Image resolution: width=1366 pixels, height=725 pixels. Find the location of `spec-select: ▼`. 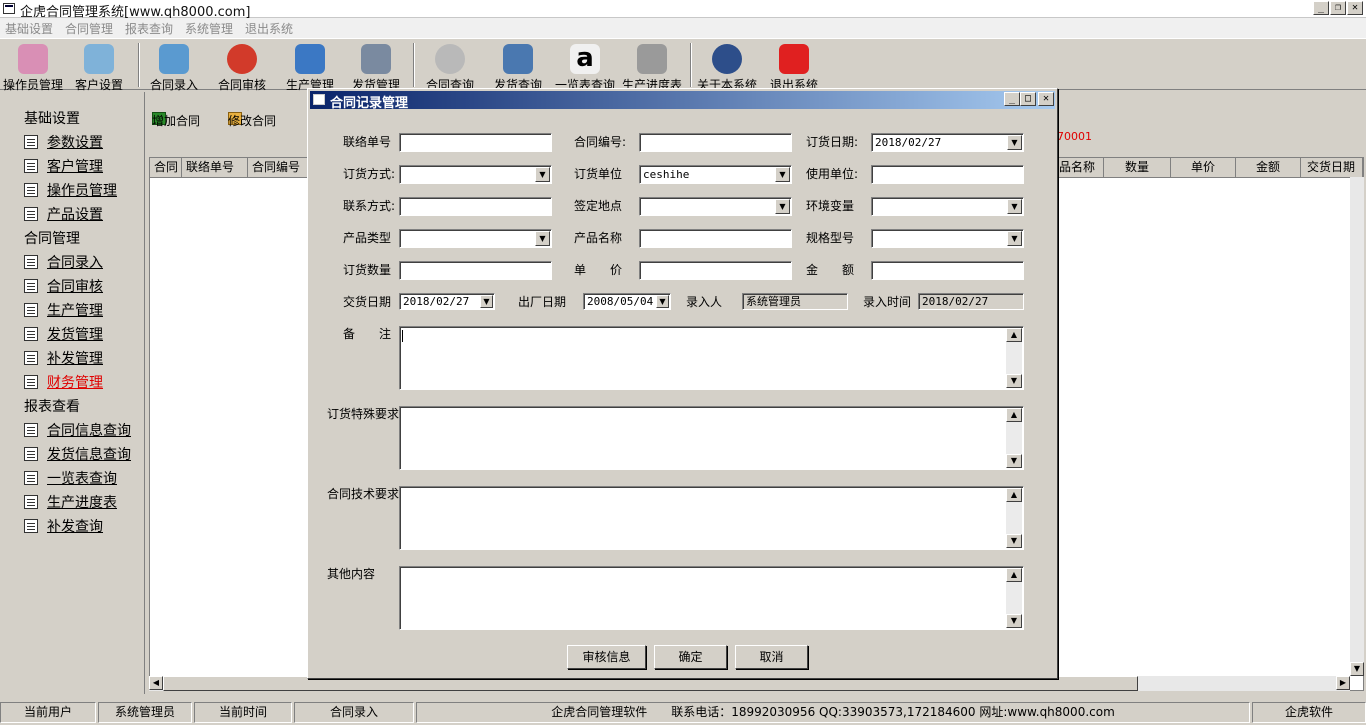

spec-select: ▼ is located at coordinates (947, 238).